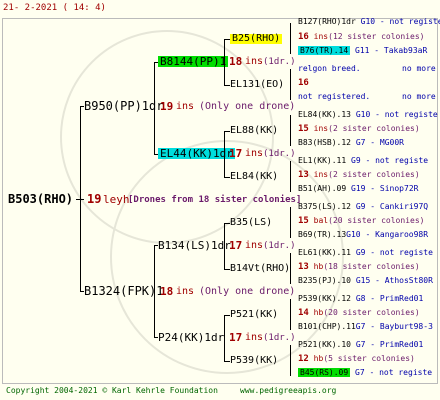  I want to click on queen-b134: B134(LS)1dr, so click(194, 245).